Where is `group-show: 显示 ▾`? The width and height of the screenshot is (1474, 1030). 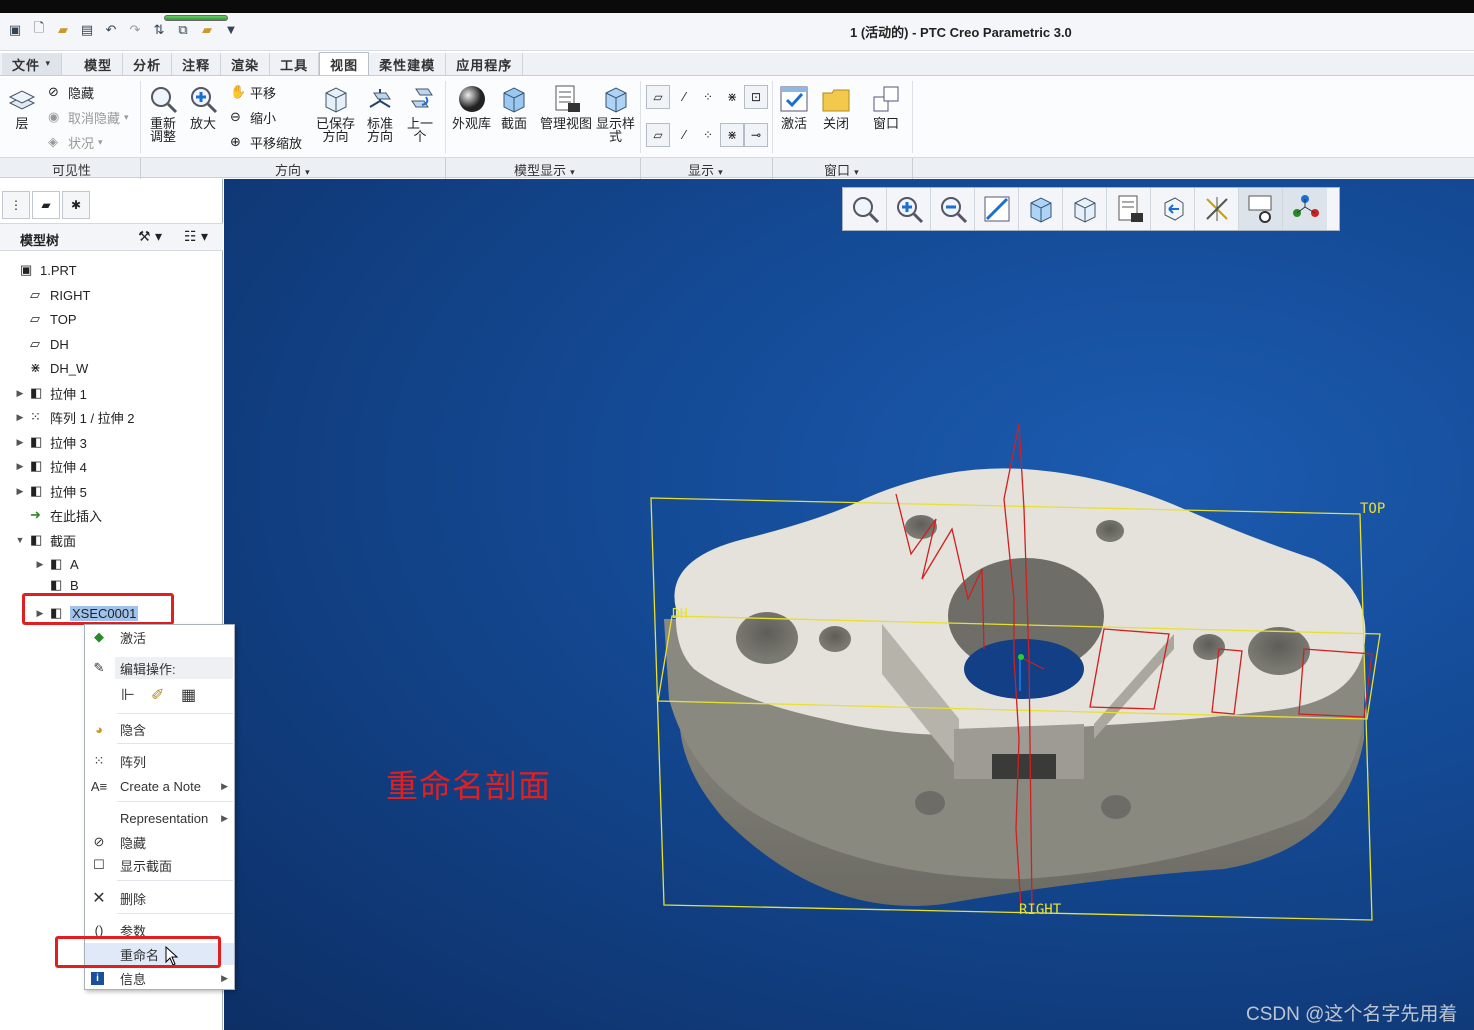
group-show: 显示 ▾ is located at coordinates (705, 169).